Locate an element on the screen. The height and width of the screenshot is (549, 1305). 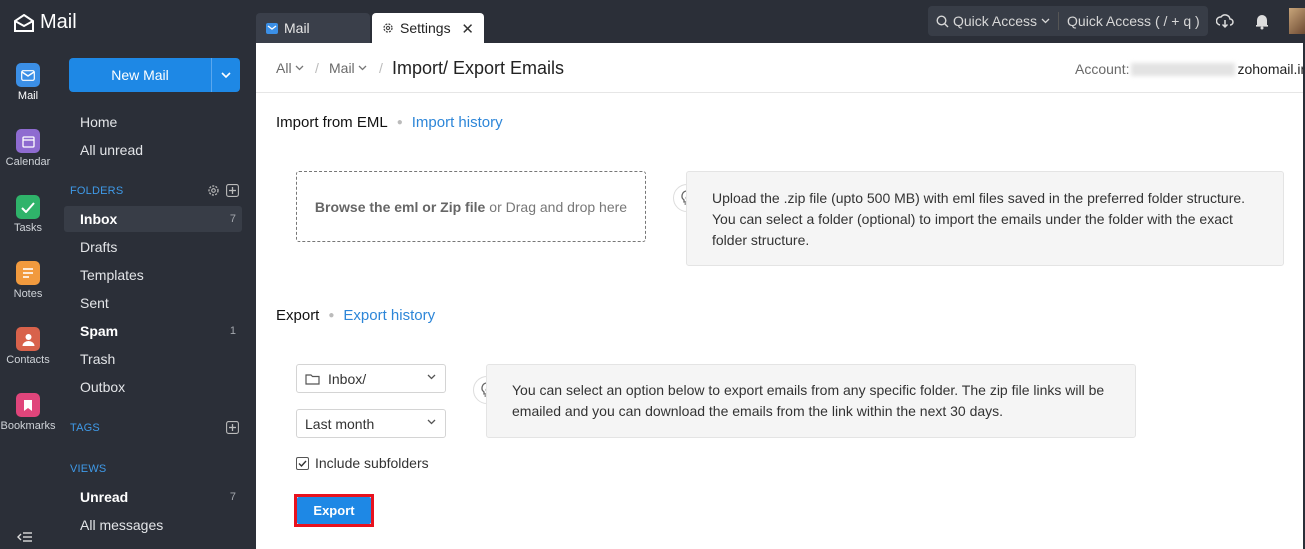
rail-item-notes: Notes is located at coordinates (28, 280).